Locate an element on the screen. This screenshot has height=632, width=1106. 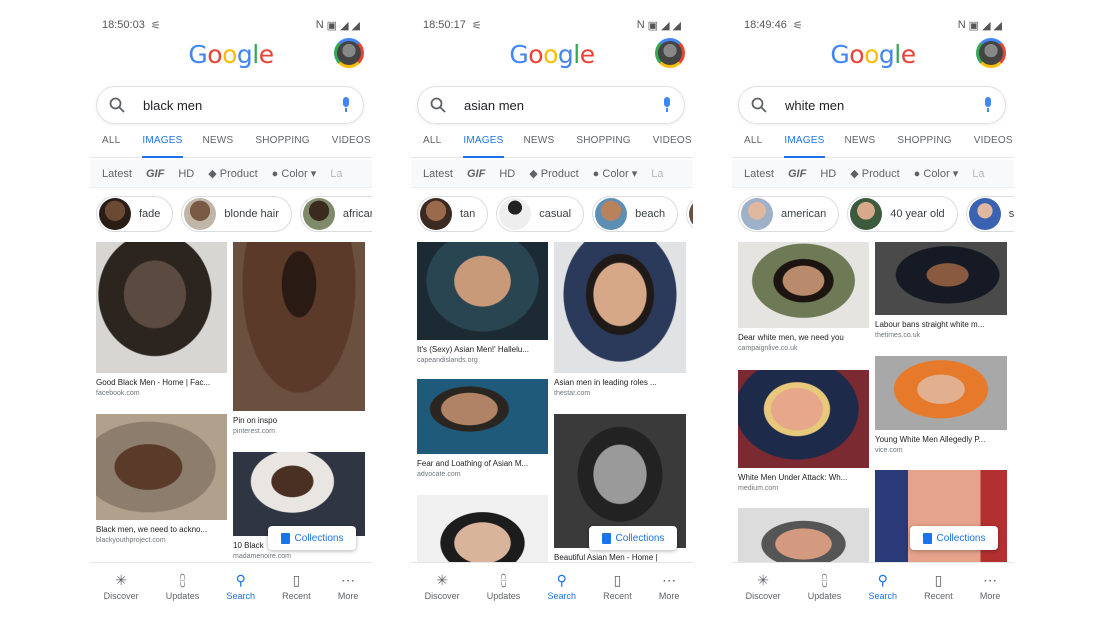
search-query: white men is located at coordinates (884, 105).